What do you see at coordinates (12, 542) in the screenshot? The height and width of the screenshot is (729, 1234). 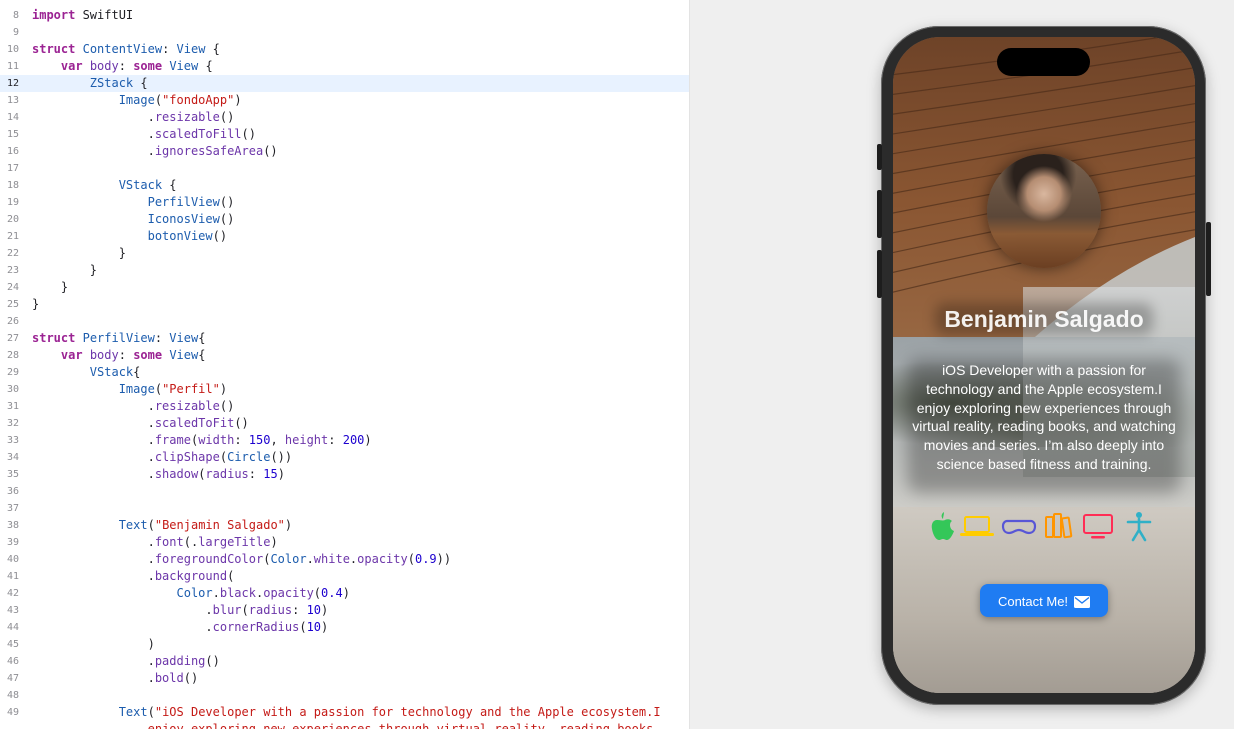 I see `line-number: 39` at bounding box center [12, 542].